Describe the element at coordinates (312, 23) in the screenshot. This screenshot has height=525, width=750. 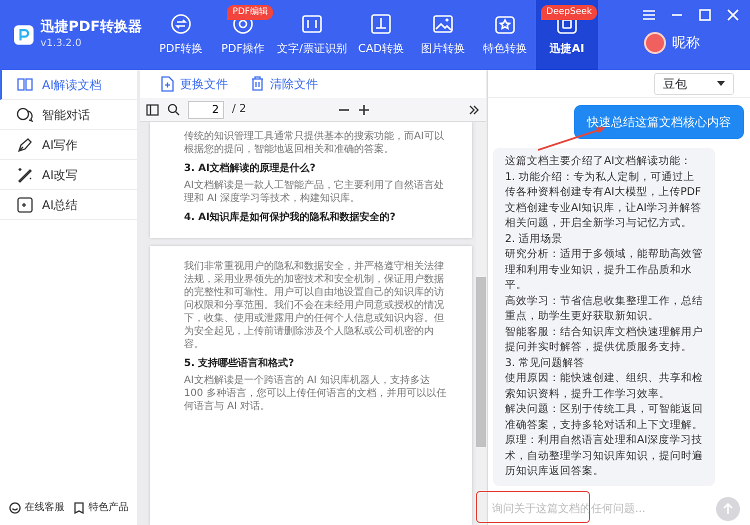
I see `frame-icon` at that location.